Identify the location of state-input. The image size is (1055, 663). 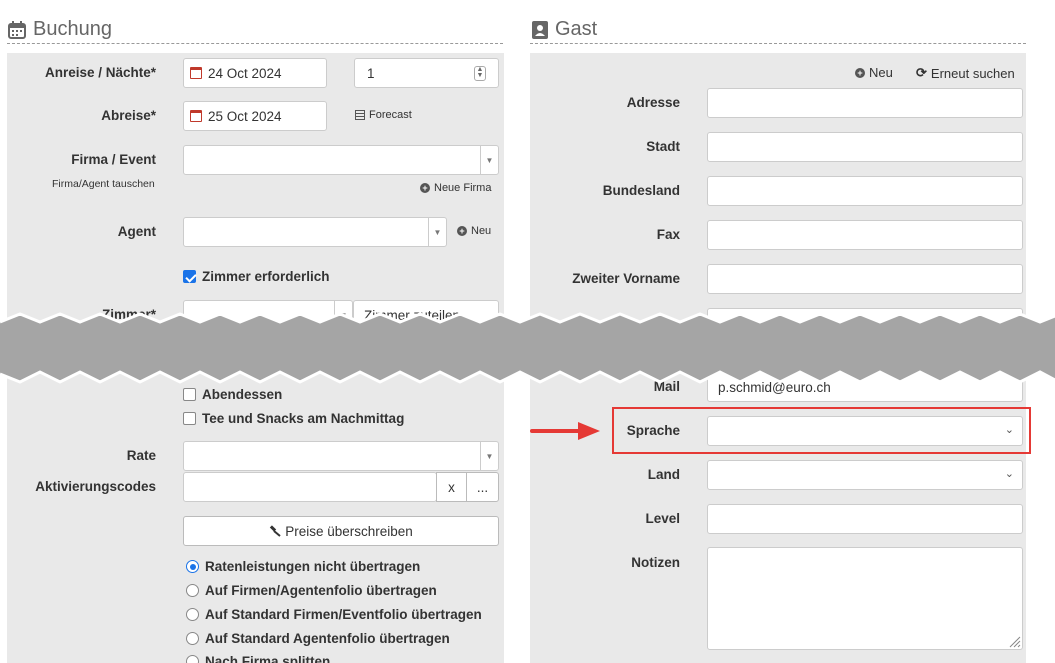
(865, 191).